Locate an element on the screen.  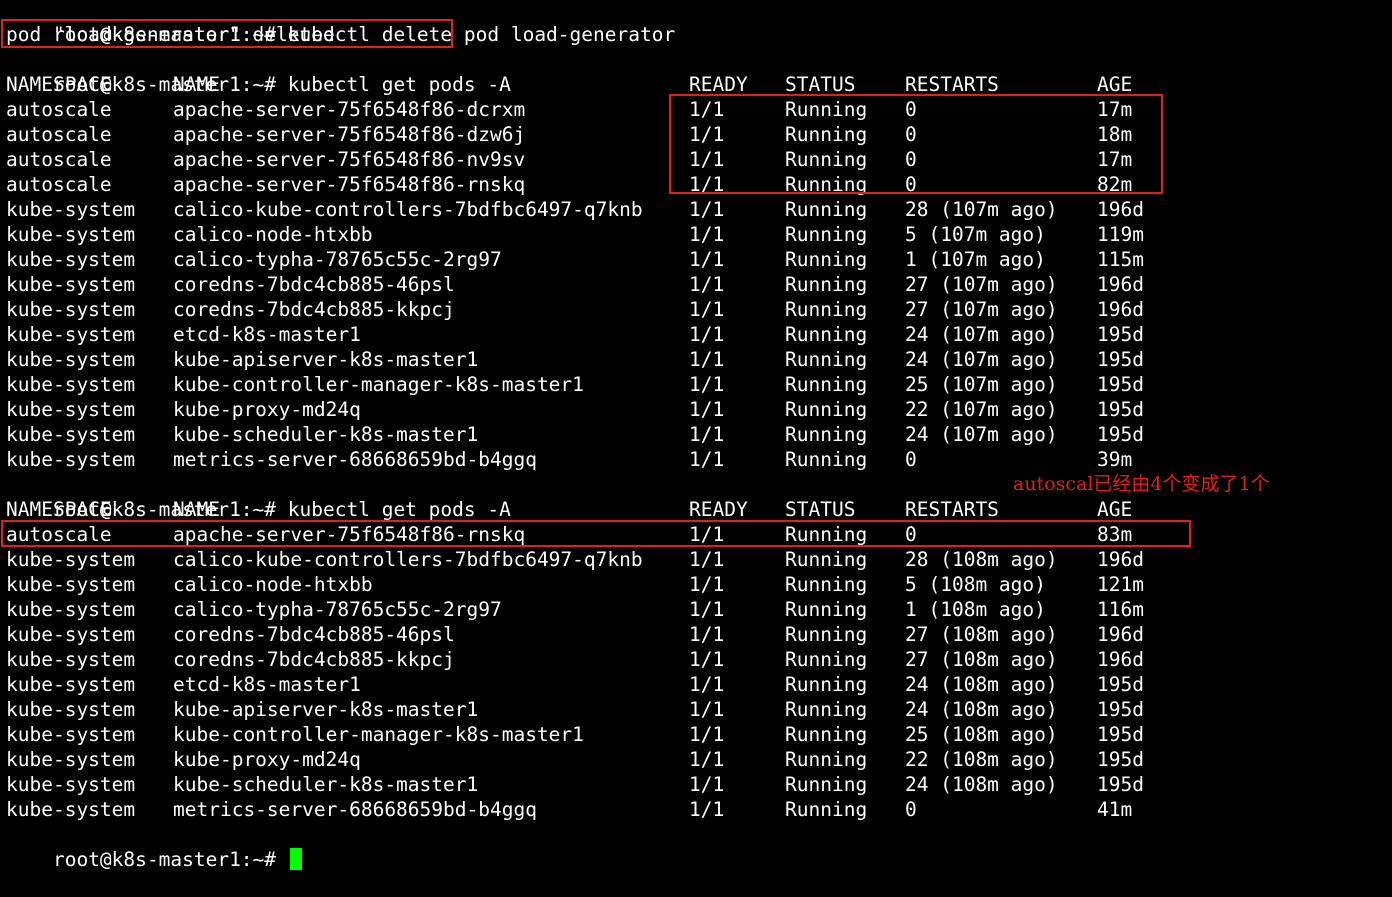
cell-restarts: 25 (107m ago) is located at coordinates (981, 384).